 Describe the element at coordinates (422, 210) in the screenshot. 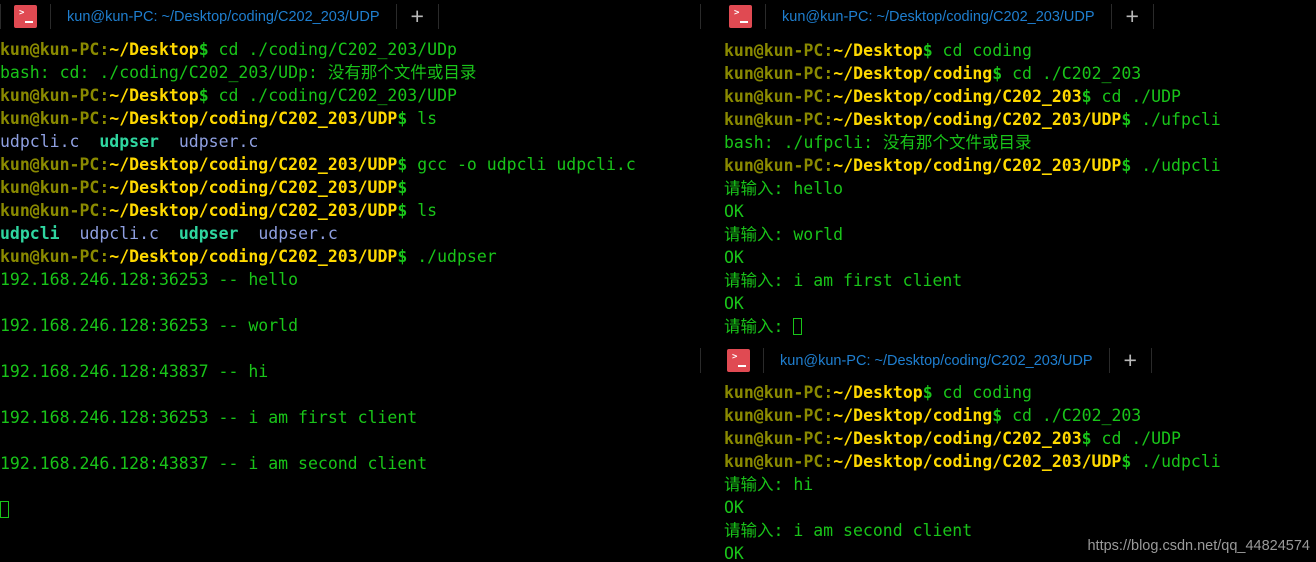

I see `prompt-command: ls` at that location.